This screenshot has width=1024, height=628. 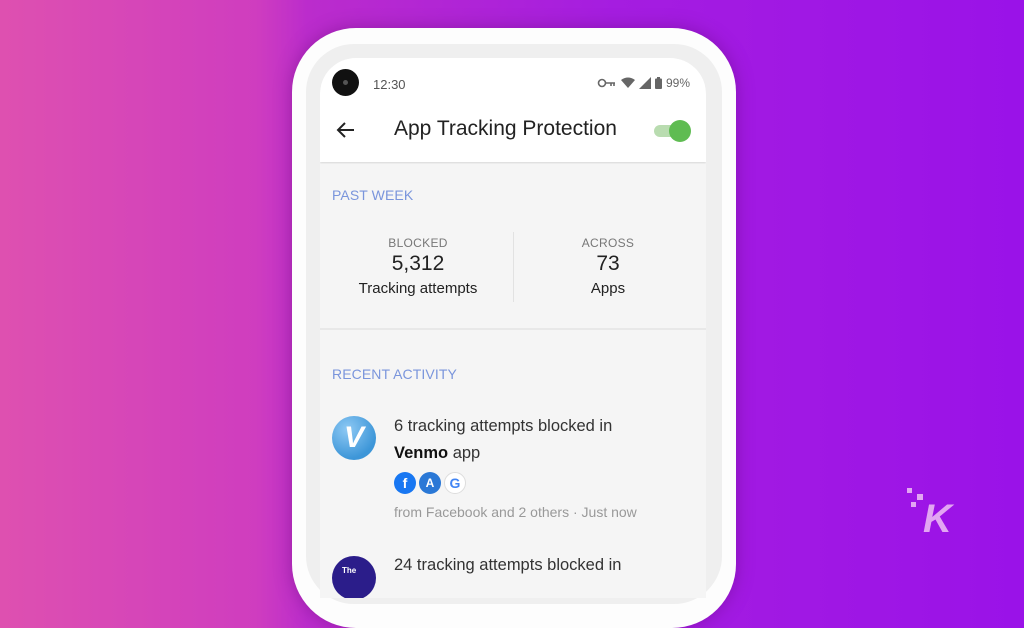 I want to click on status-icons: 99%, so click(x=643, y=83).